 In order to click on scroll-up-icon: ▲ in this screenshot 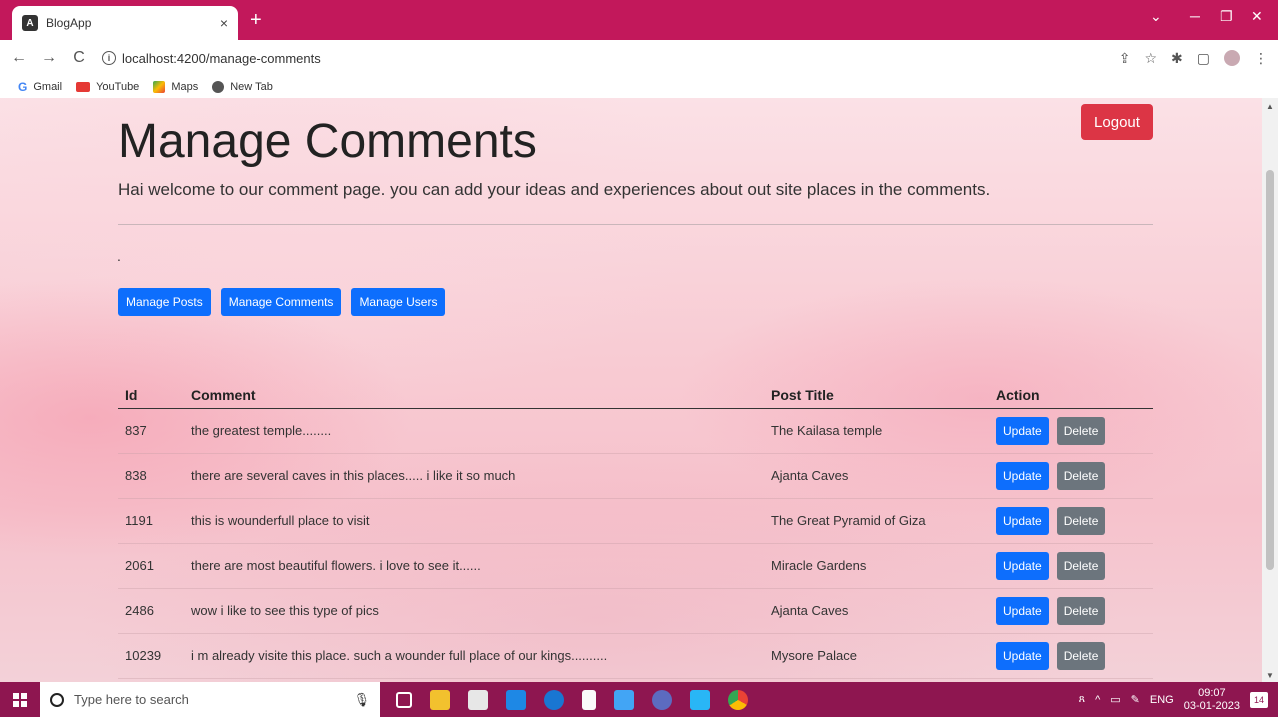, I will do `click(1270, 106)`.